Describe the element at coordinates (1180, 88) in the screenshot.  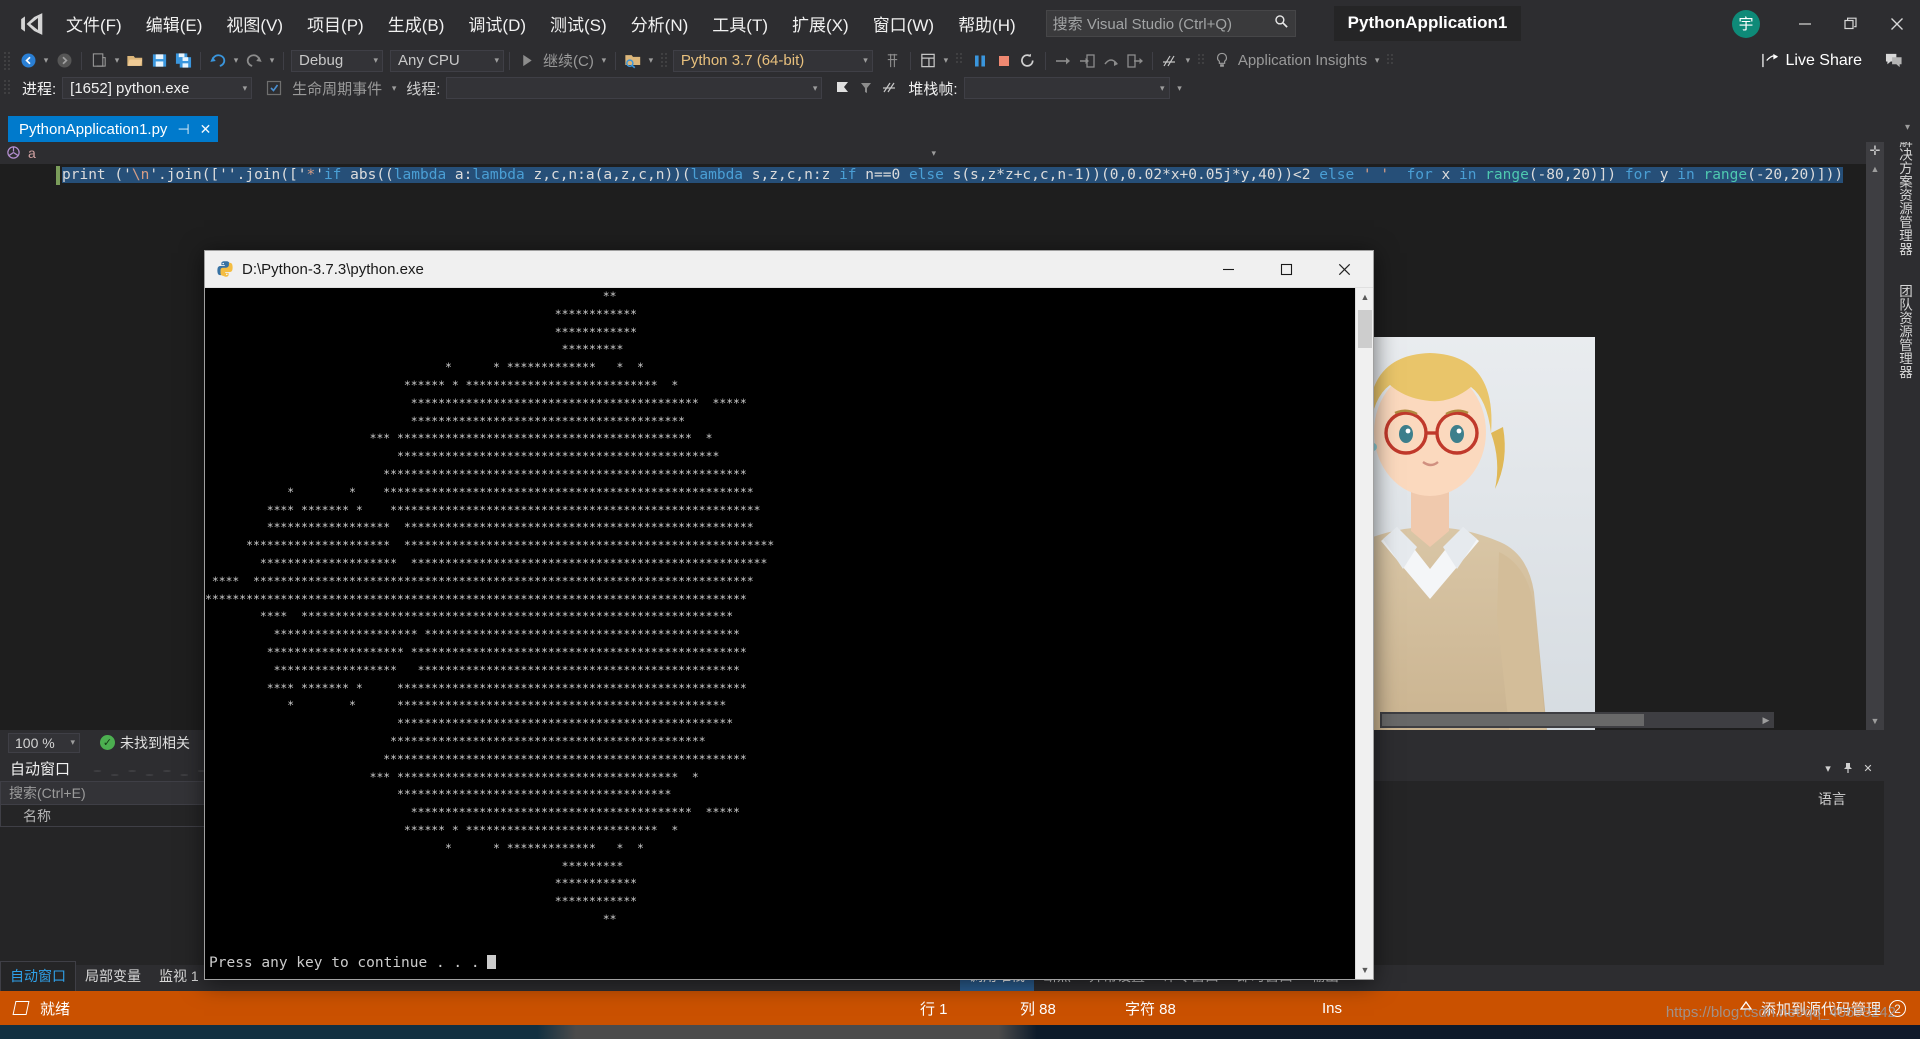
I see `debugbar-overflow-icon: ▾` at that location.